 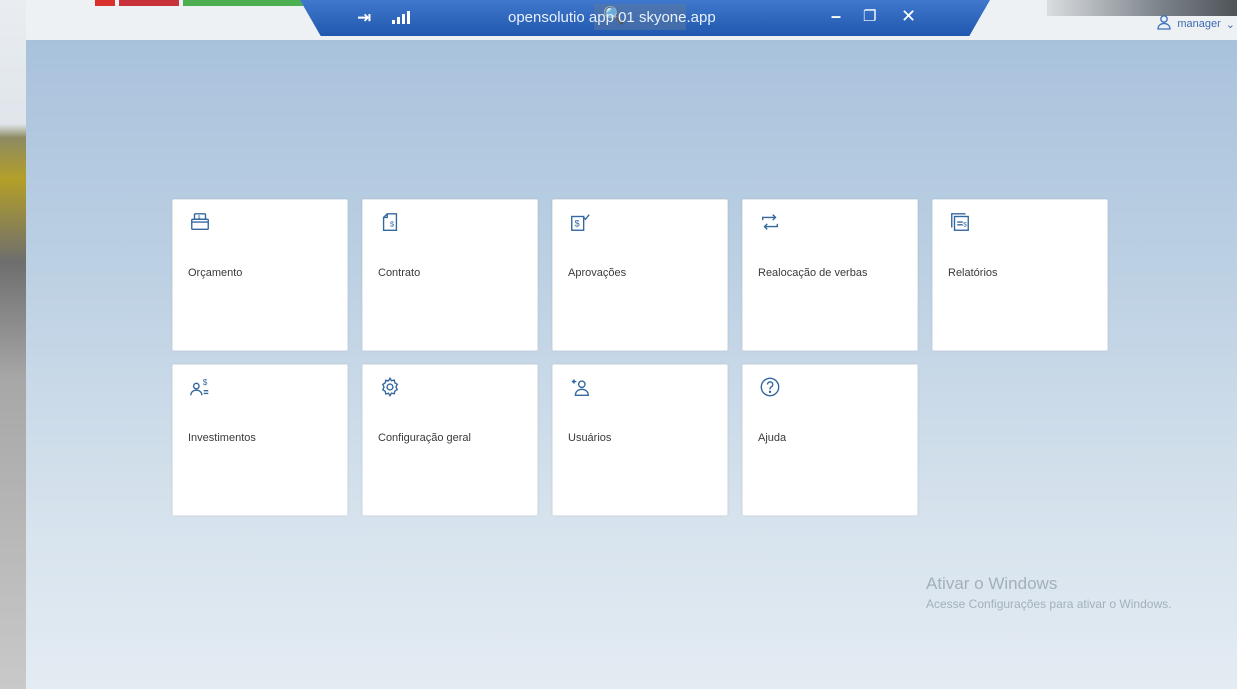 I want to click on user-menu: manager ⌄, so click(x=1195, y=24).